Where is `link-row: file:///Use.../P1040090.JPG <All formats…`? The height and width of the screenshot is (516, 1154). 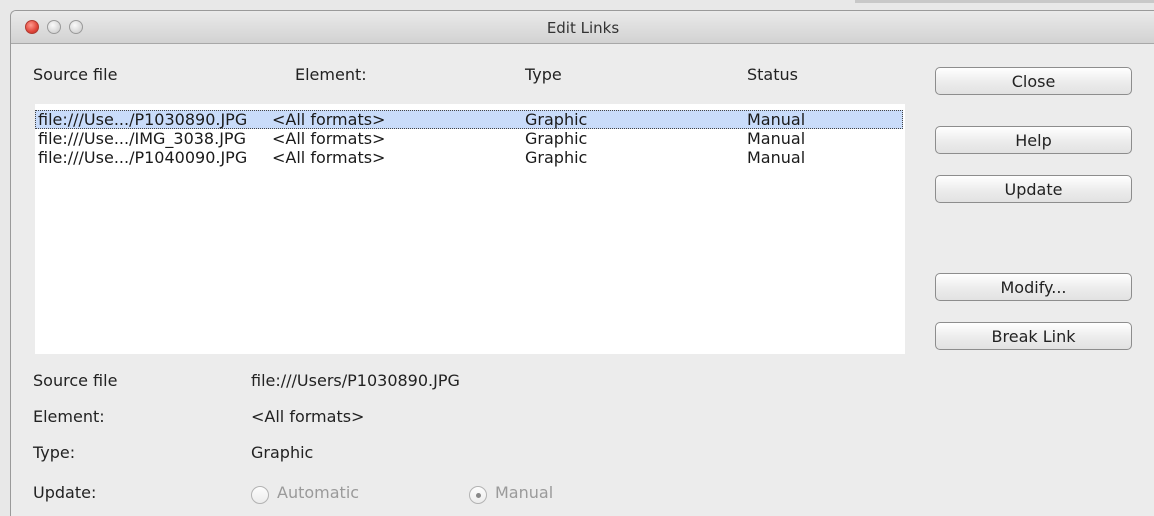 link-row: file:///Use.../P1040090.JPG <All formats… is located at coordinates (469, 157).